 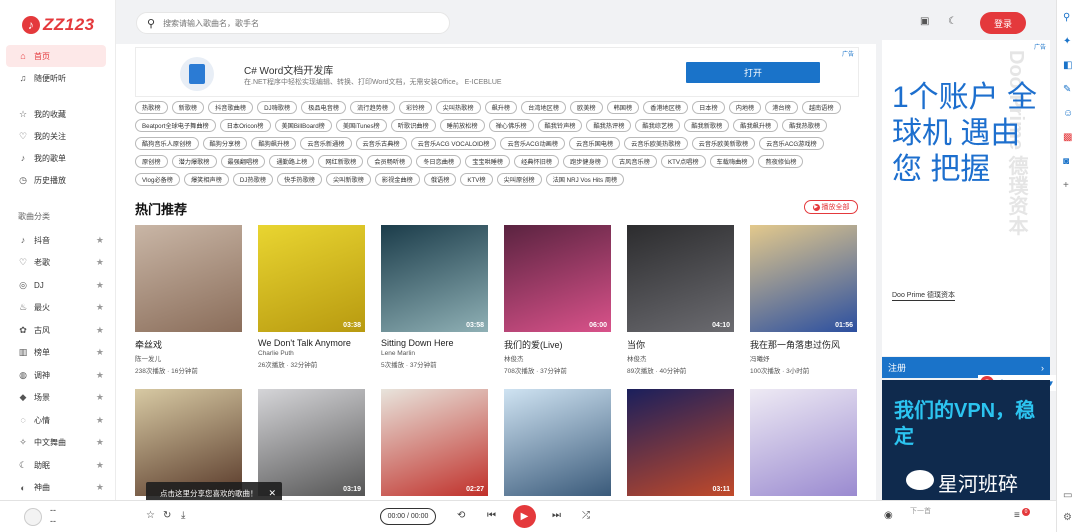 I want to click on people-icon: ☺, so click(x=1068, y=113).